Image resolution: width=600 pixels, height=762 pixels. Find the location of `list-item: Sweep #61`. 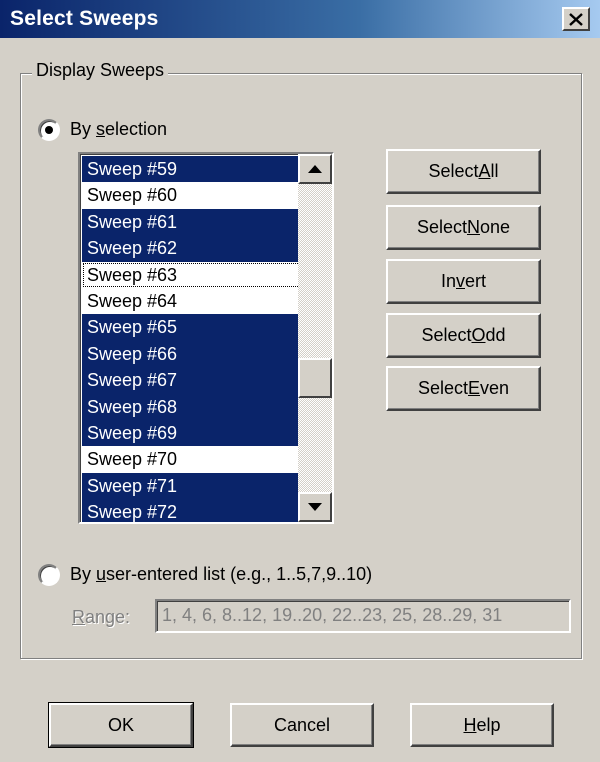

list-item: Sweep #61 is located at coordinates (192, 222).